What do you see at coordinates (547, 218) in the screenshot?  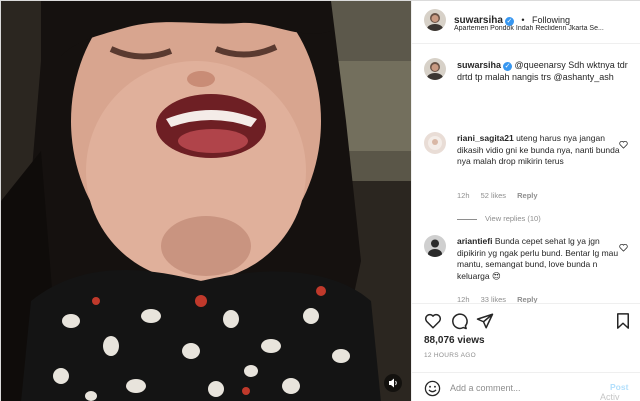 I see `view-replies: View replies (10)` at bounding box center [547, 218].